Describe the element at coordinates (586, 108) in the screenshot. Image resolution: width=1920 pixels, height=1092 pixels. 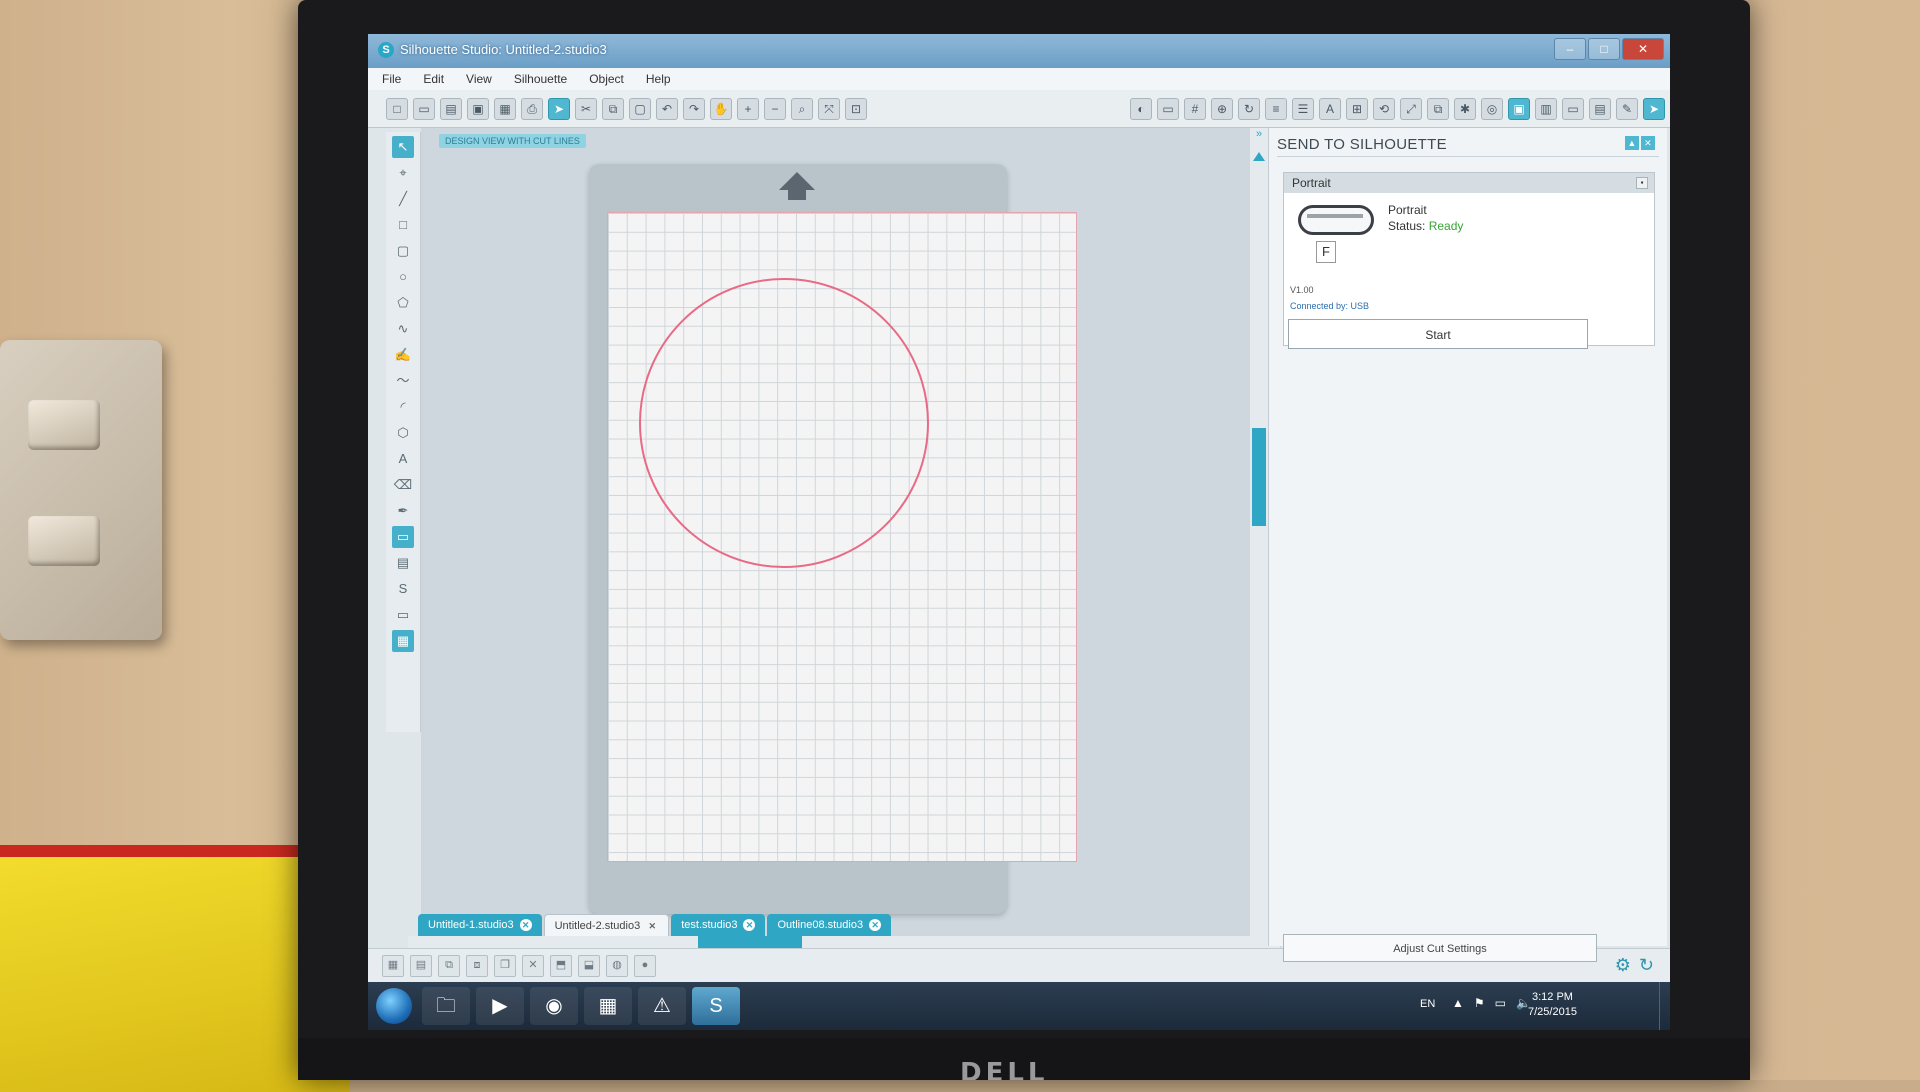
I see `cut-icon: ✂` at that location.